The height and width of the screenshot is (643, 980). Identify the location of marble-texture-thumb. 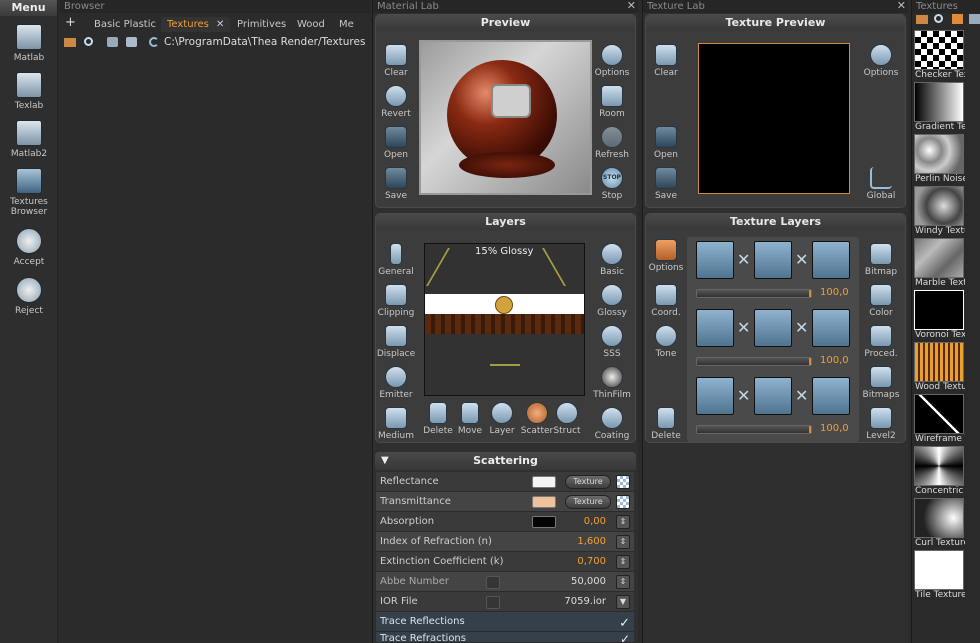
(939, 258).